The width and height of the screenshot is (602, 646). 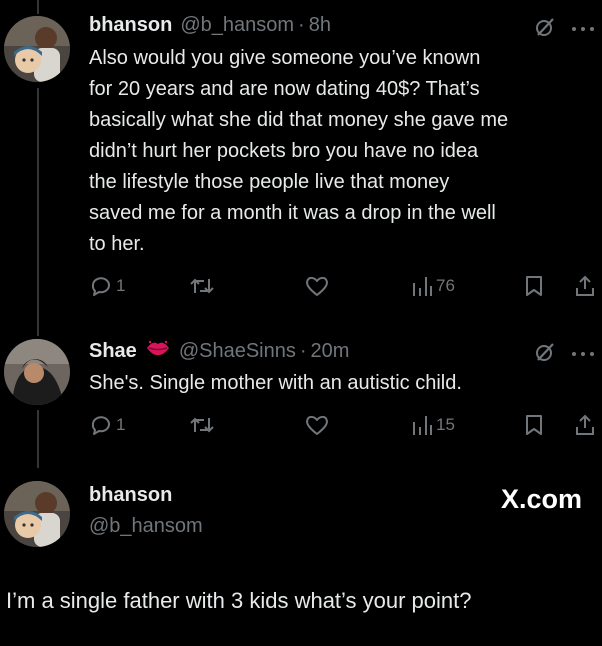 I want to click on card-author-handle: @b_hansom, so click(x=146, y=526).